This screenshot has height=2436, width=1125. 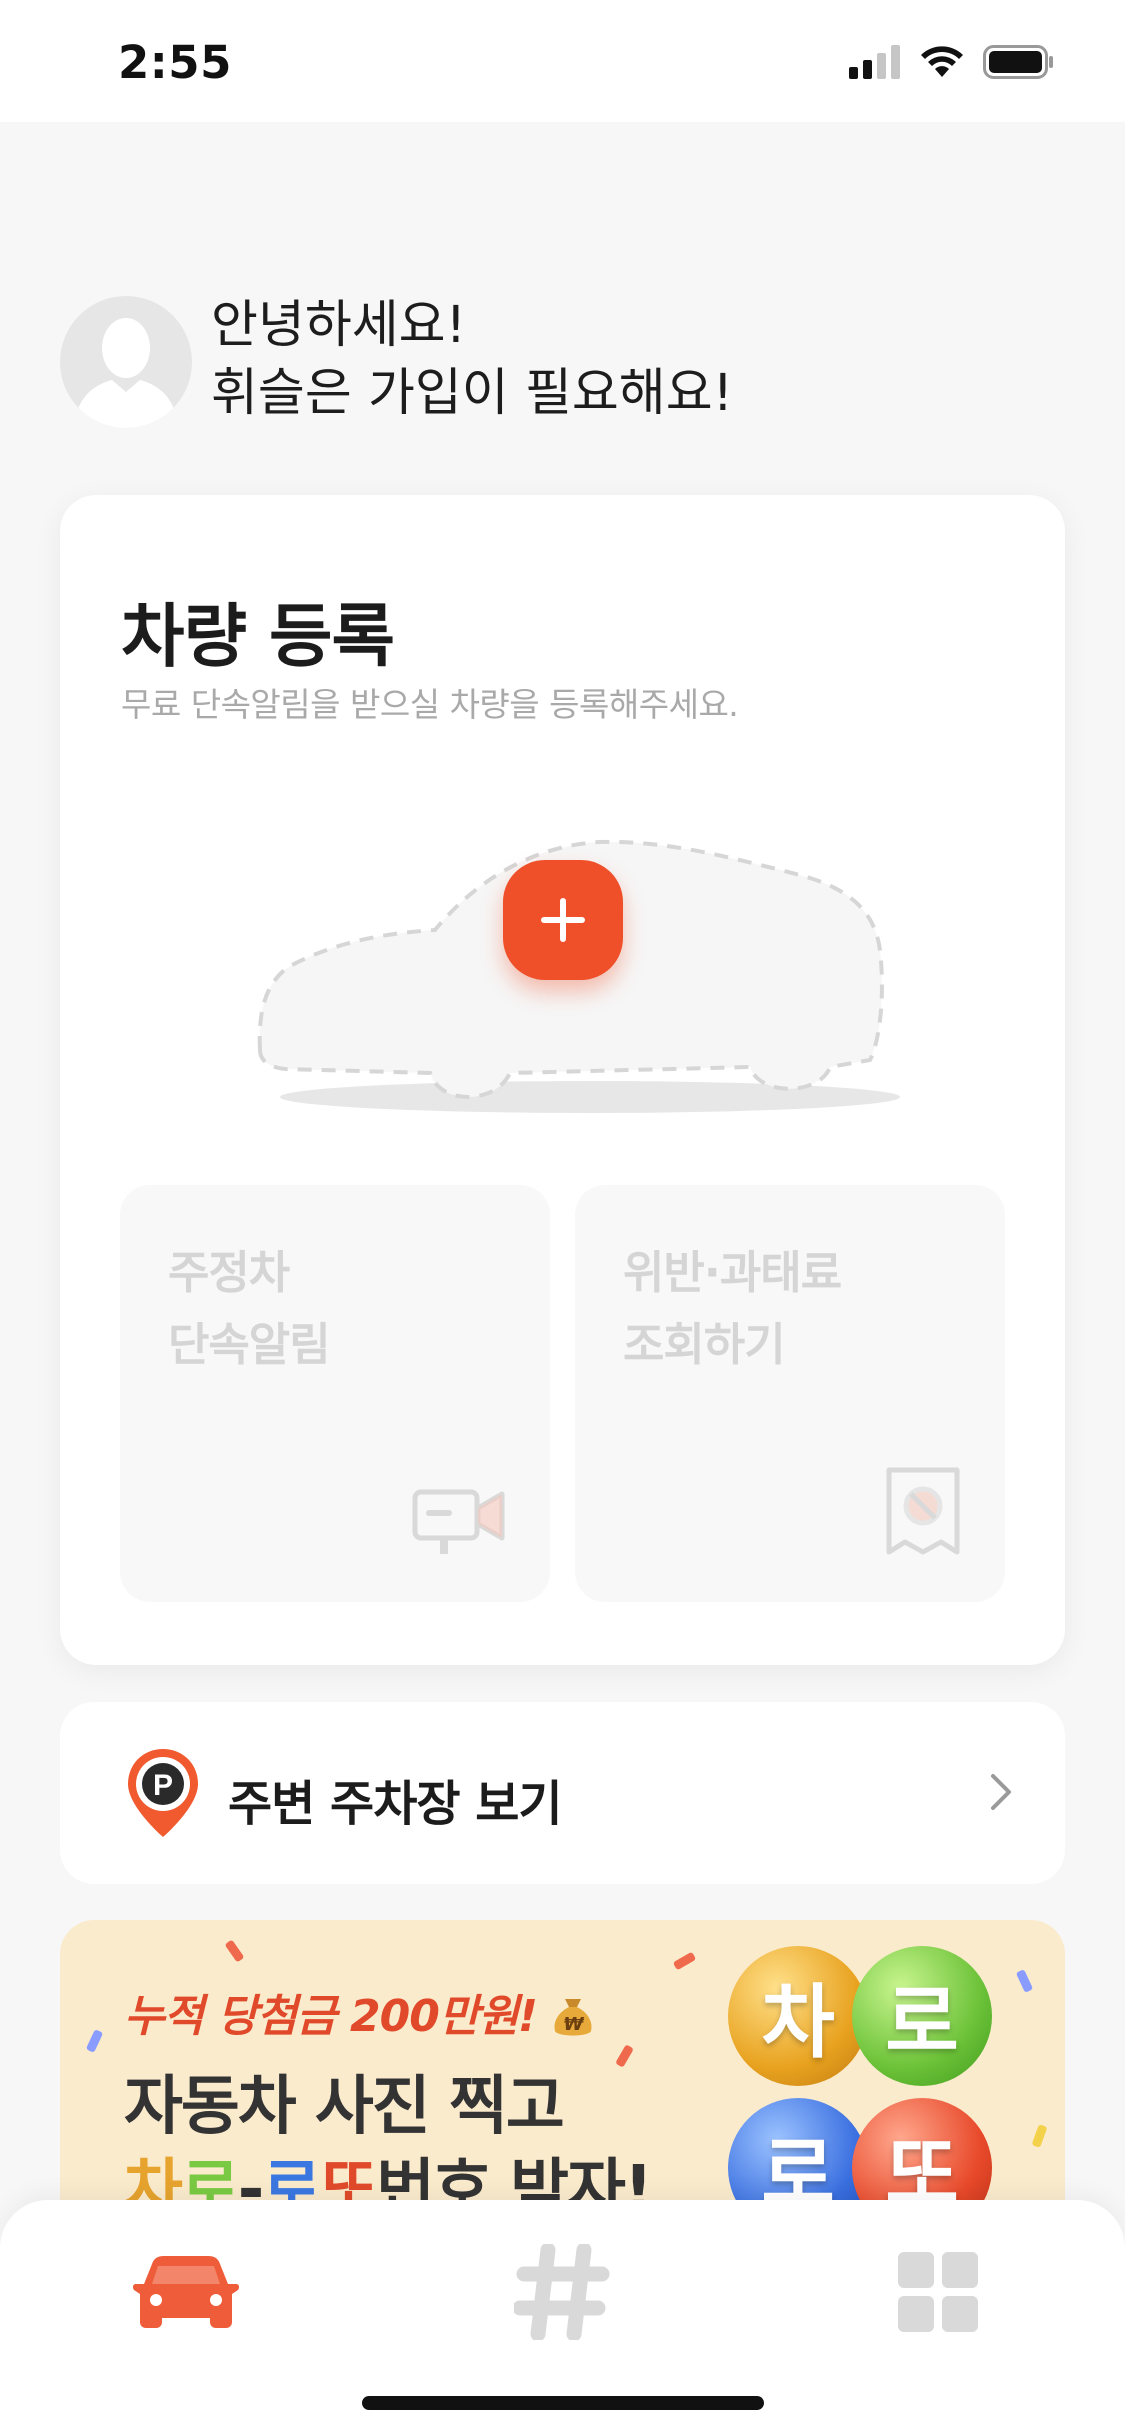 What do you see at coordinates (335, 1393) in the screenshot?
I see `parking-enforcement-alert-tile: 주정차 단속알림` at bounding box center [335, 1393].